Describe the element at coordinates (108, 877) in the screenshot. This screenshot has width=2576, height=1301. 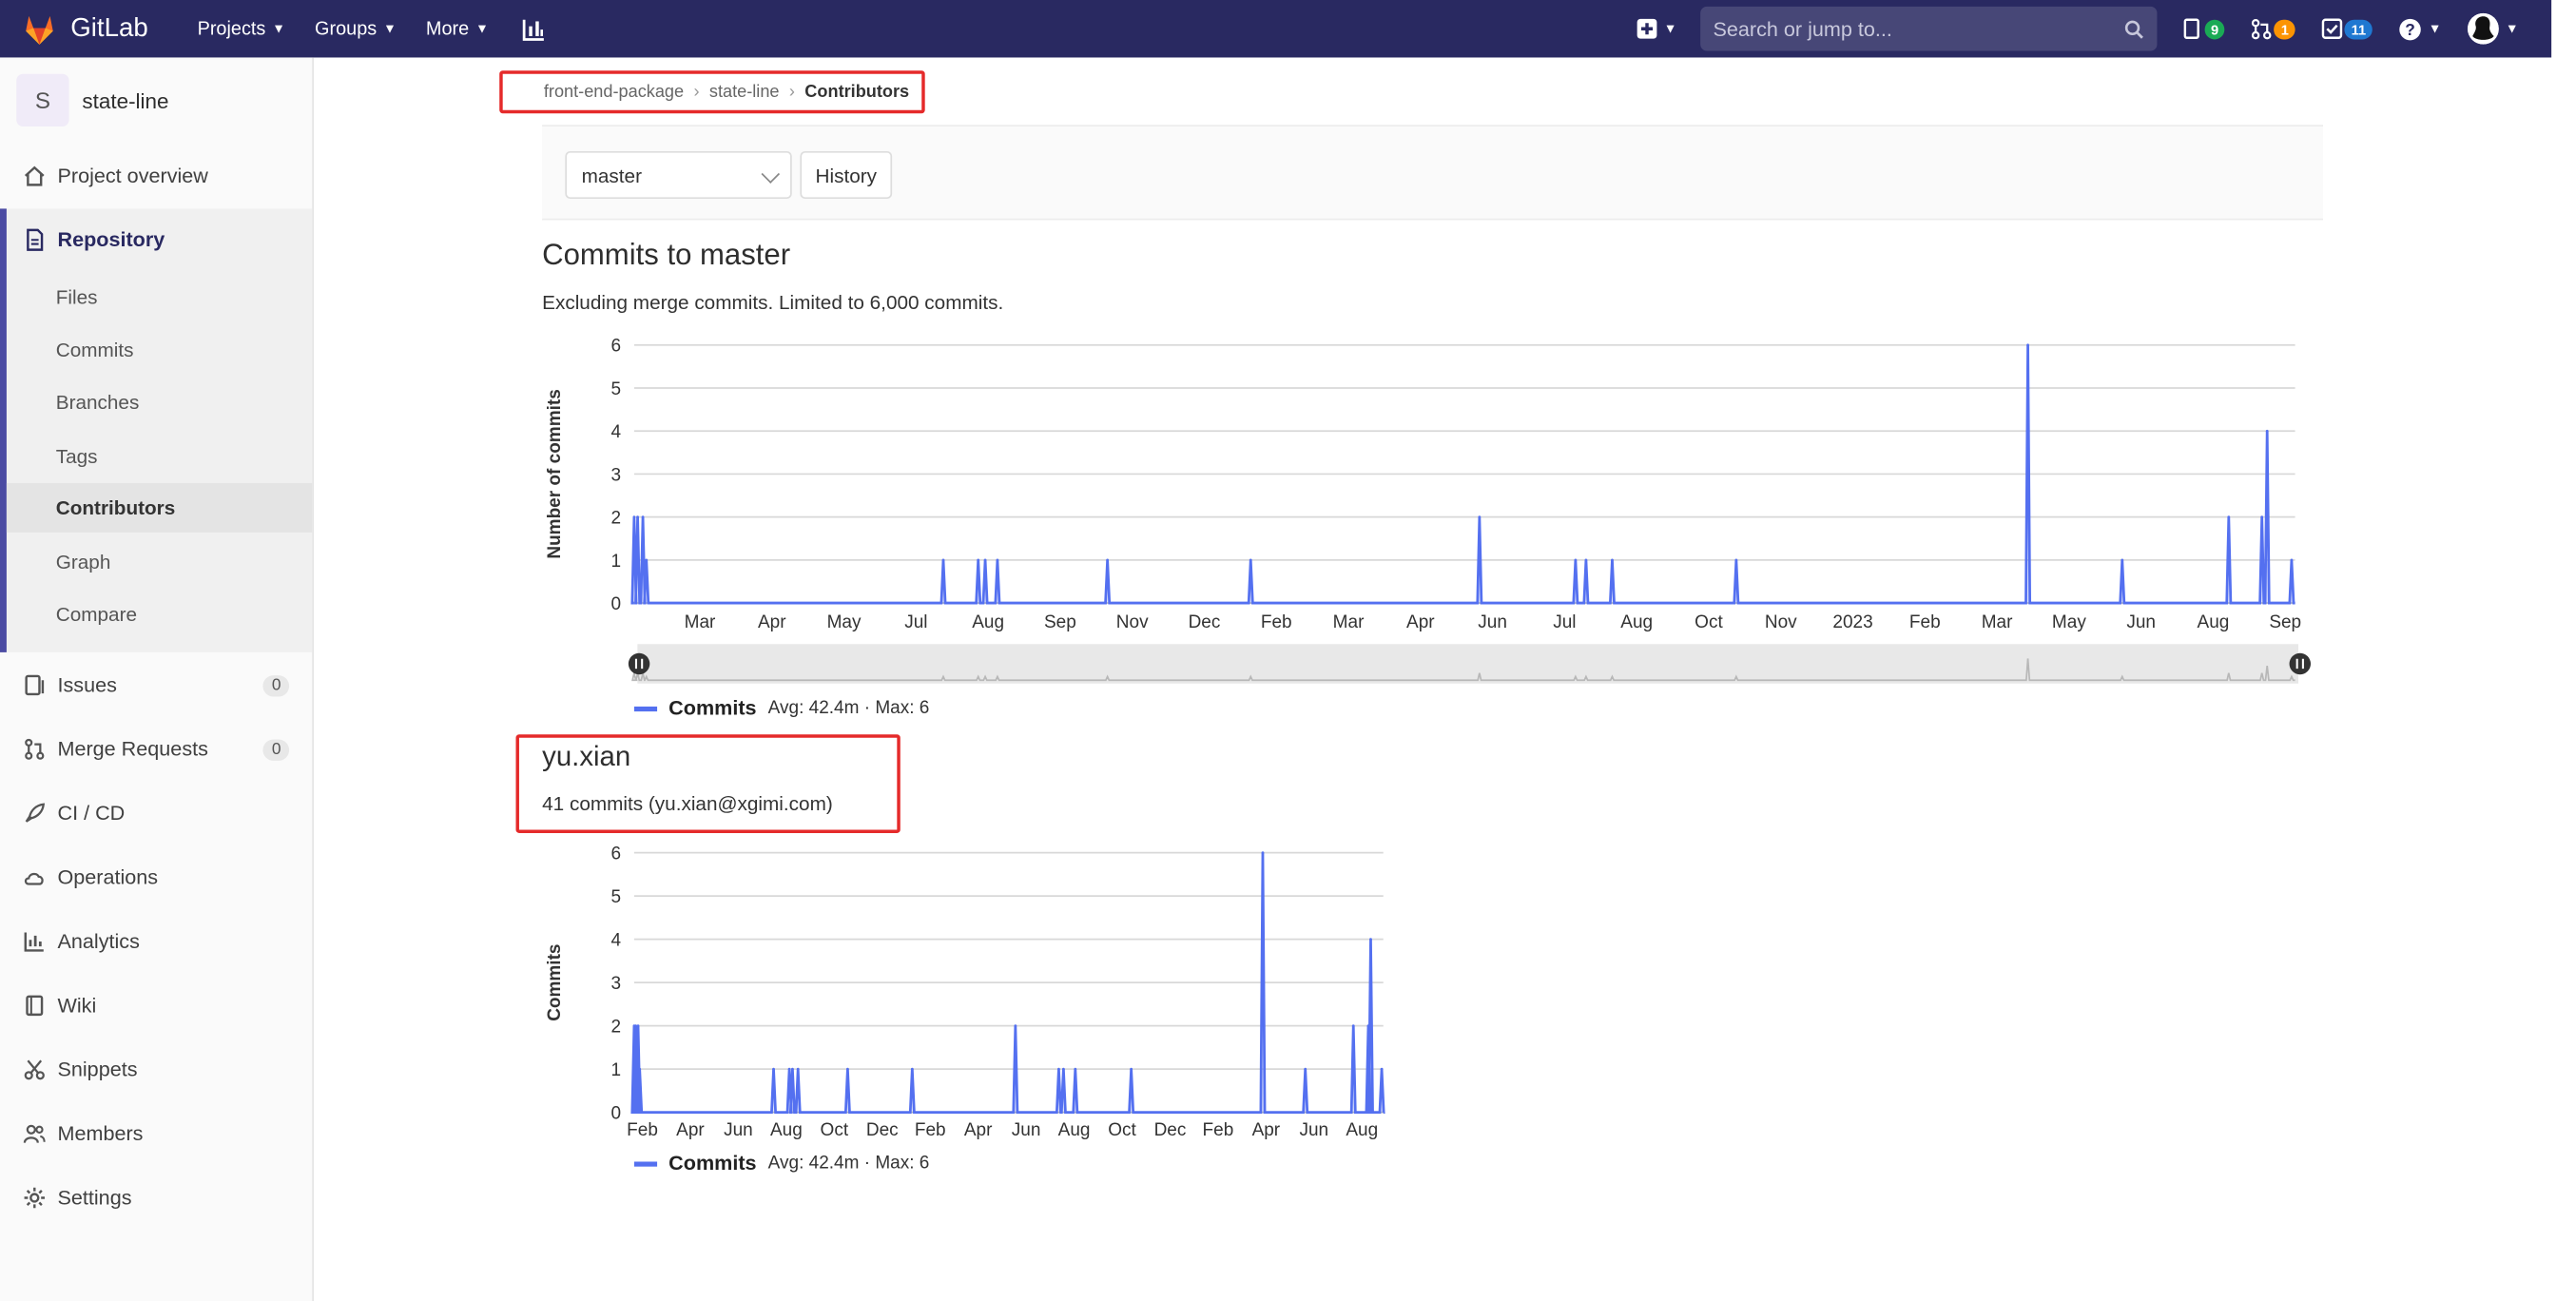
I see `sidebar-item-label: Operations` at that location.